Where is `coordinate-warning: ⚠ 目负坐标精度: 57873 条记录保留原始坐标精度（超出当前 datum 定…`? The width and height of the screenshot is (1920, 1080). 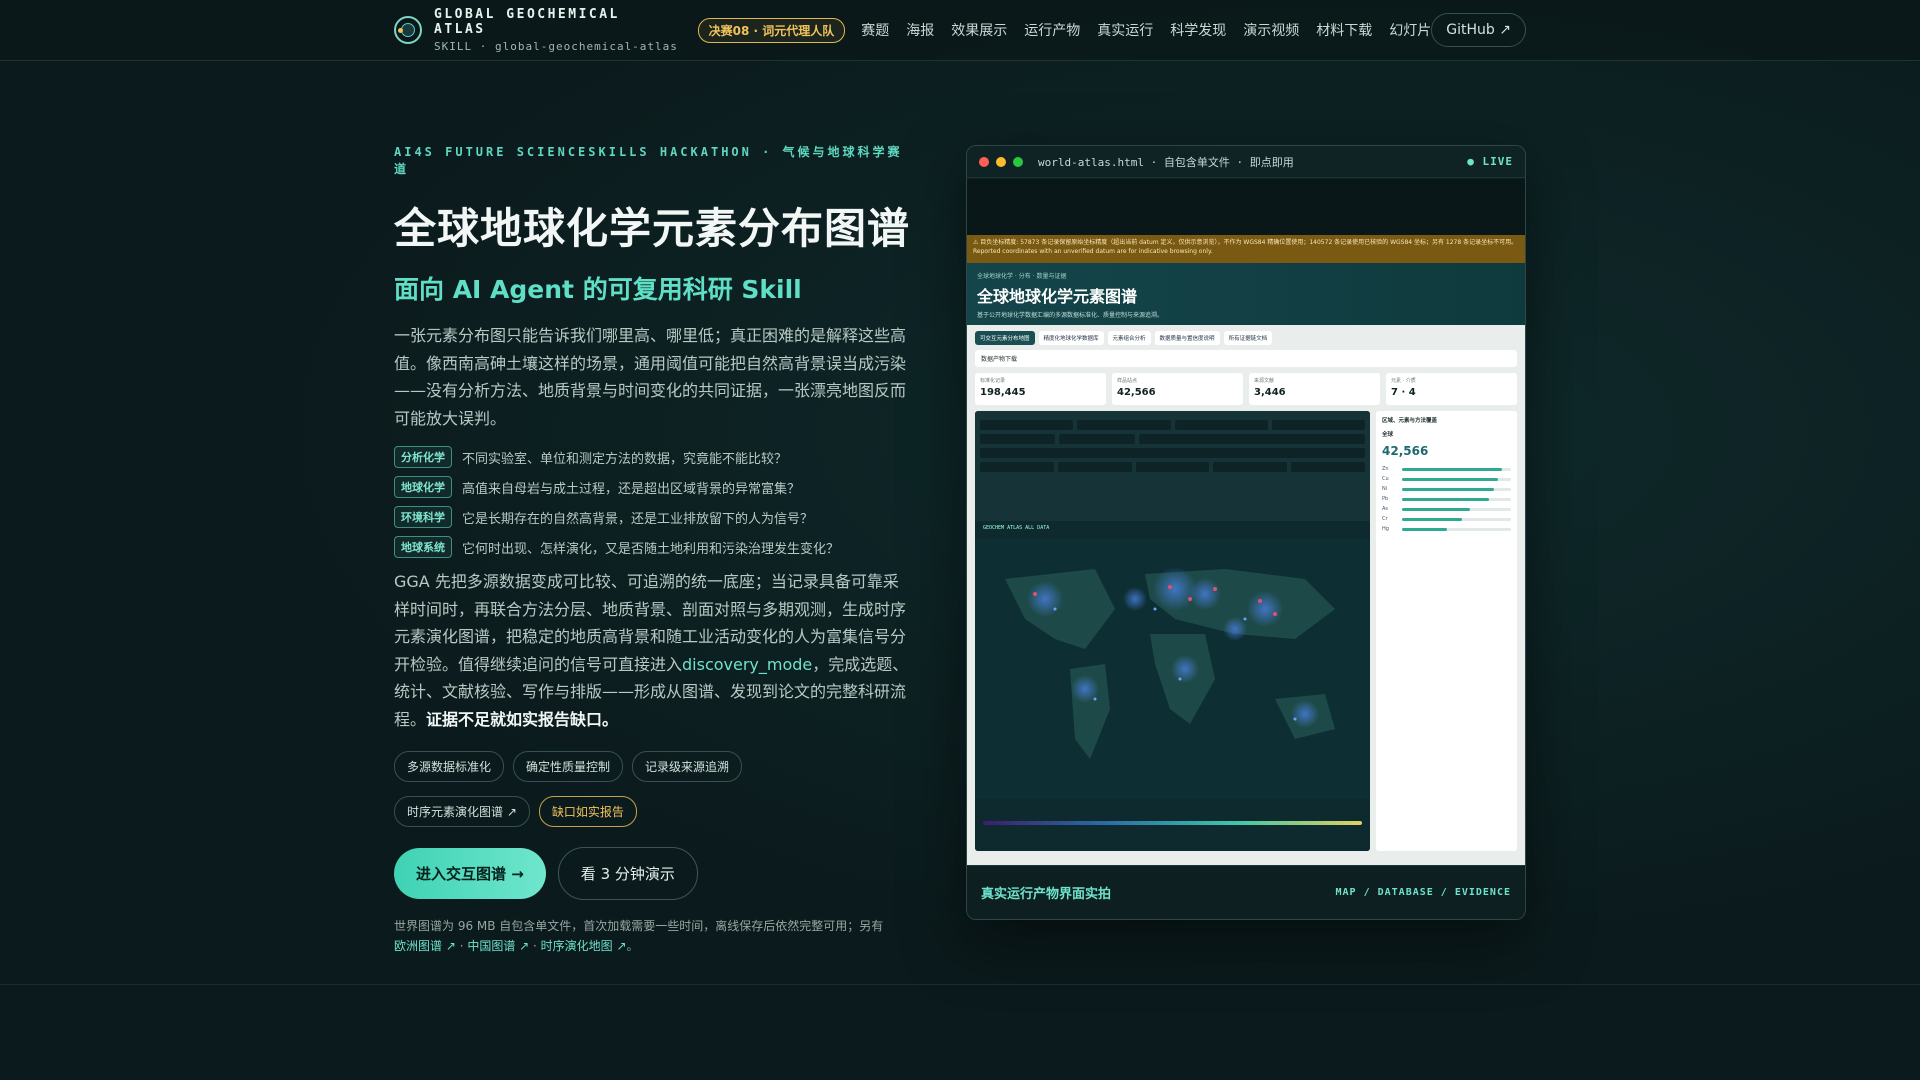
coordinate-warning: ⚠ 目负坐标精度: 57873 条记录保留原始坐标精度（超出当前 datum 定… is located at coordinates (1246, 249).